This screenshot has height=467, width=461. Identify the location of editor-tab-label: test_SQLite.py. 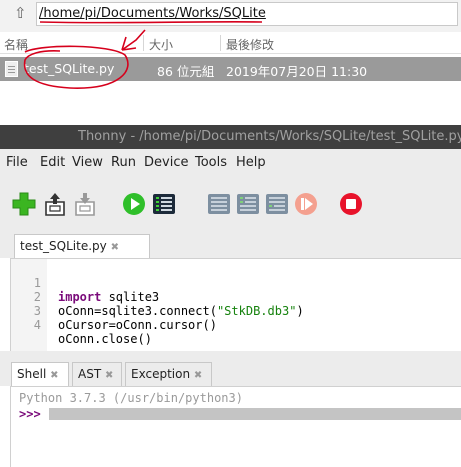
(63, 246).